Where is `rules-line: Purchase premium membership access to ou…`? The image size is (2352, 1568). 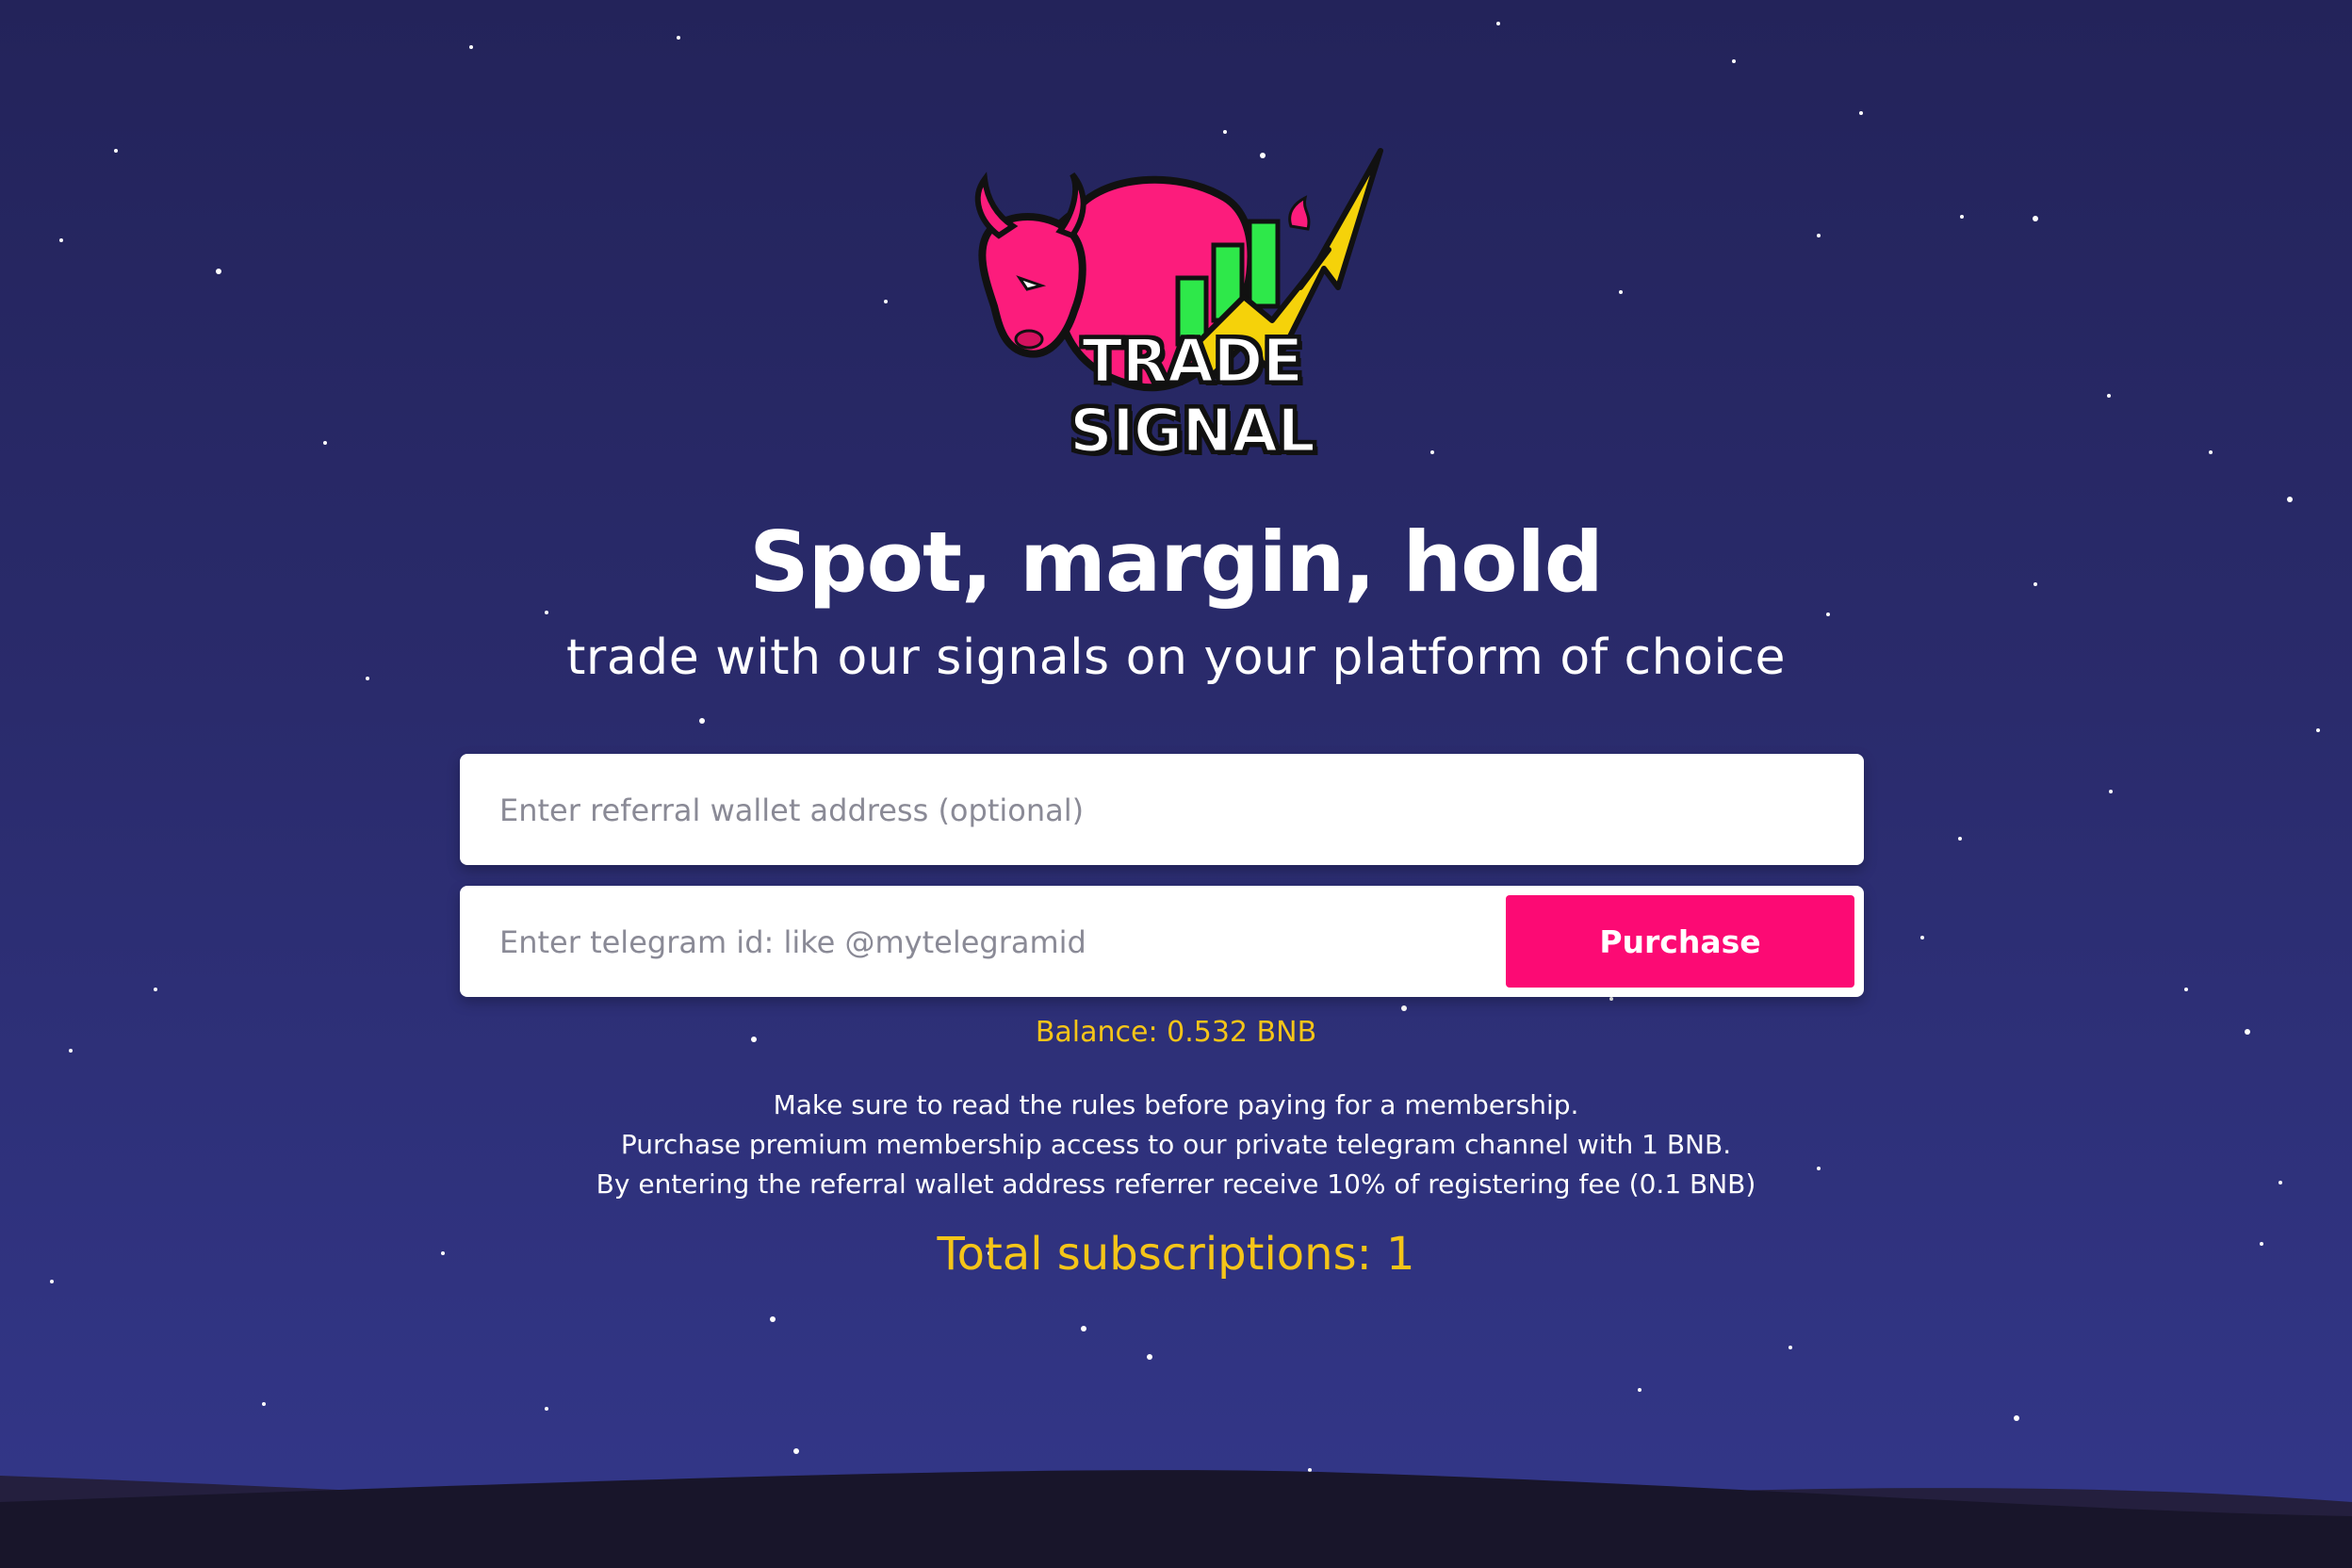 rules-line: Purchase premium membership access to ou… is located at coordinates (1176, 1144).